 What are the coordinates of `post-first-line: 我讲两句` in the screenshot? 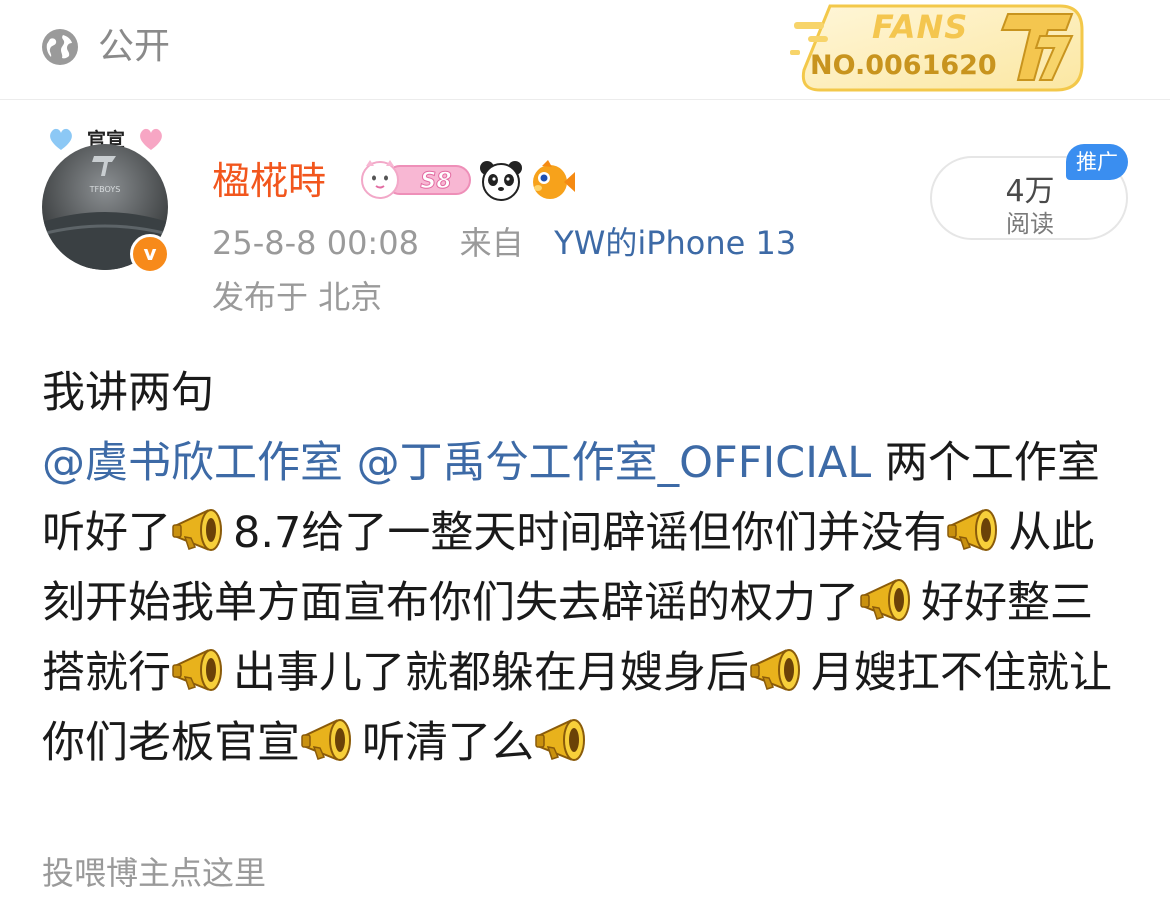 It's located at (128, 393).